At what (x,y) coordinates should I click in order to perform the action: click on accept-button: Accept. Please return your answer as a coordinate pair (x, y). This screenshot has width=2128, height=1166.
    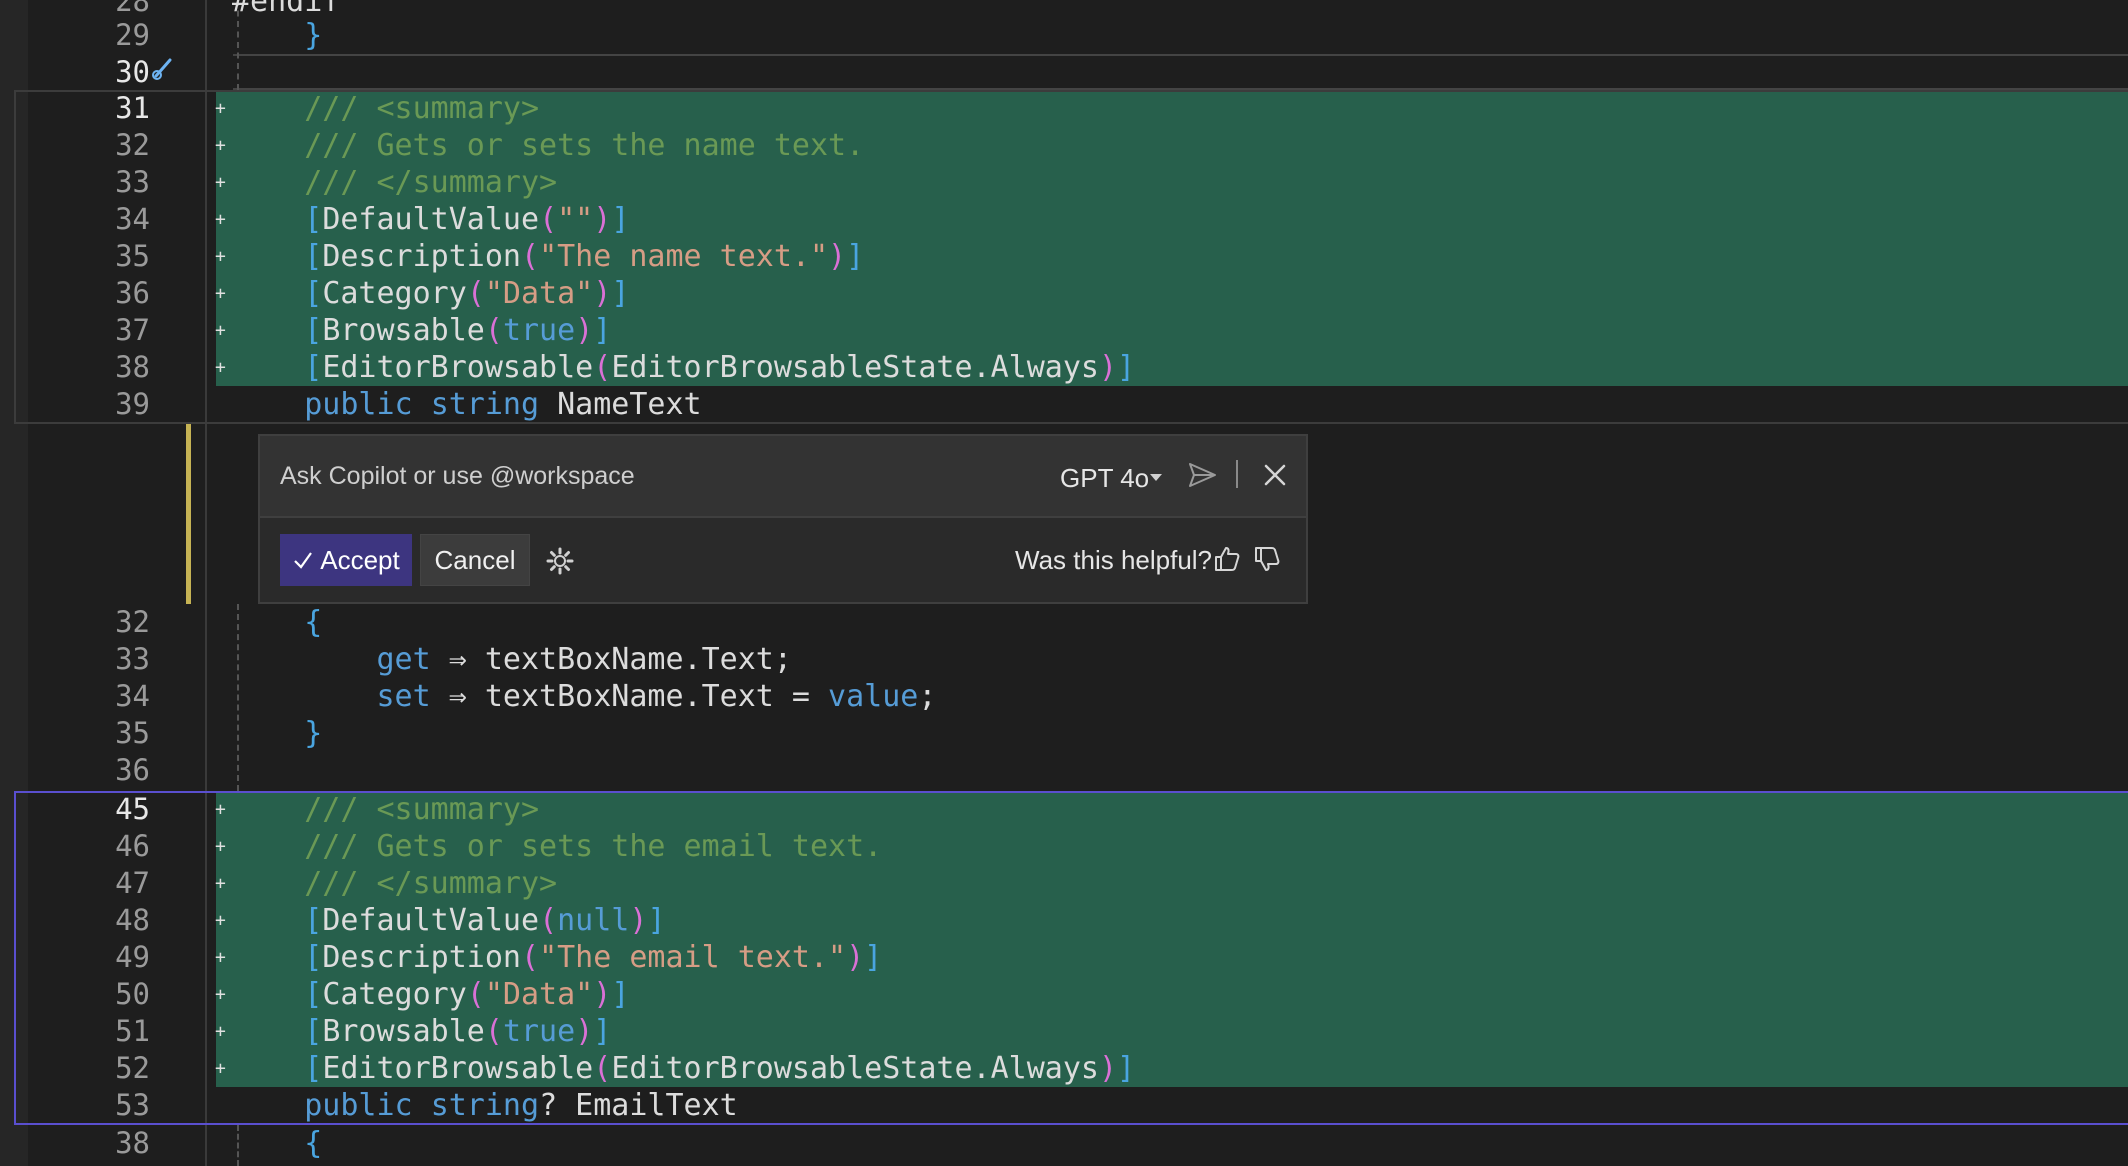
    Looking at the image, I should click on (346, 560).